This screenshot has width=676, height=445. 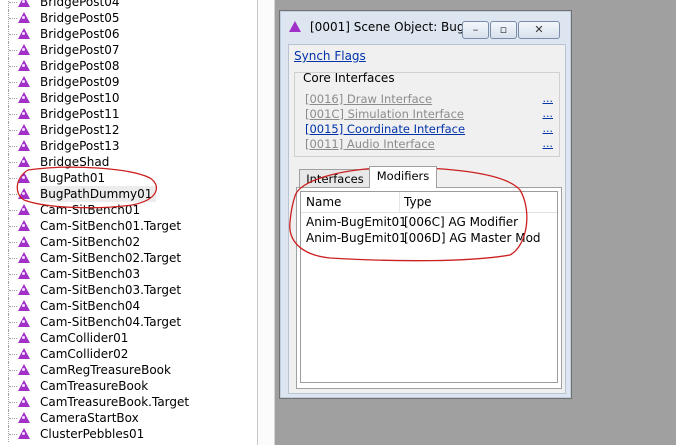 What do you see at coordinates (475, 30) in the screenshot?
I see `minimize-button: –` at bounding box center [475, 30].